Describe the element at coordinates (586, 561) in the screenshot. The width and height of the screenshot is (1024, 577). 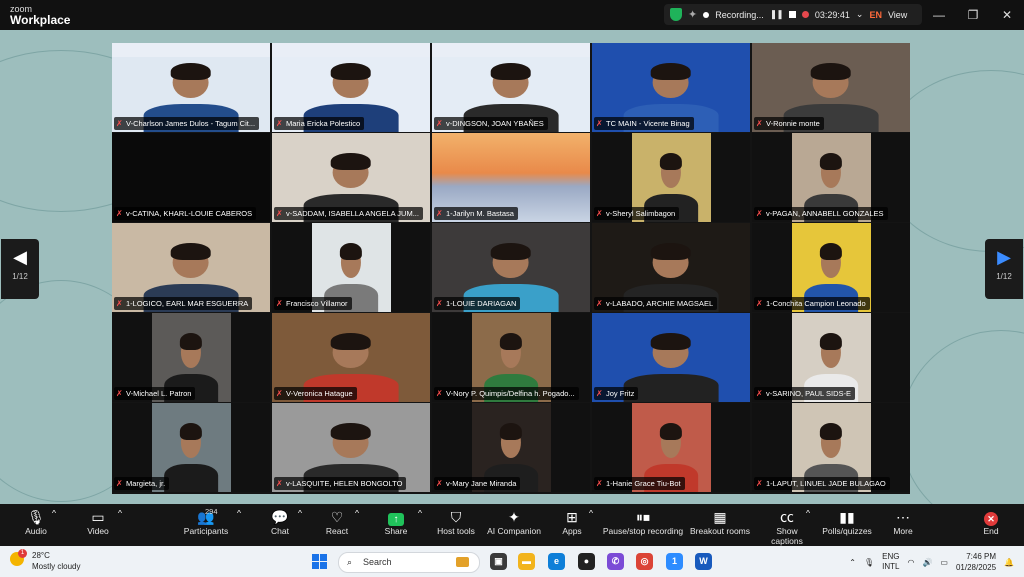
I see `dell-icon: ●` at that location.